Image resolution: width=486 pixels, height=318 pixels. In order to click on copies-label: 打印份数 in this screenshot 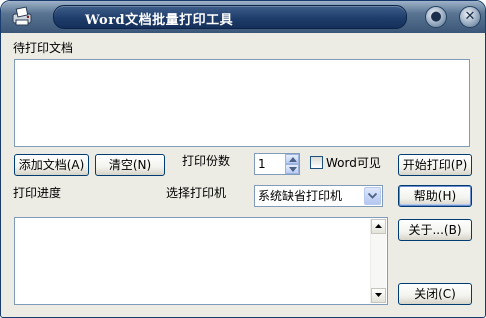, I will do `click(206, 161)`.